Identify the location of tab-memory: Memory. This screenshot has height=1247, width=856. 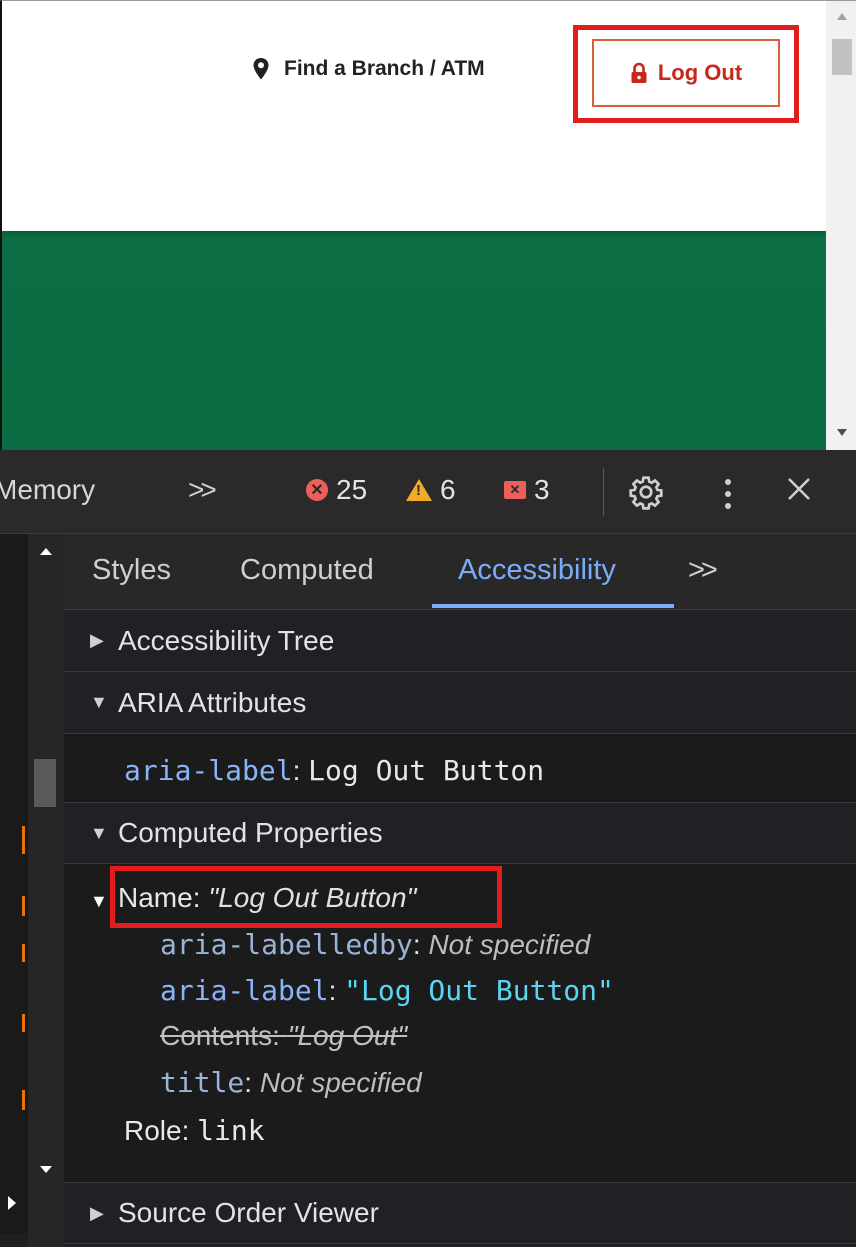
(47, 490).